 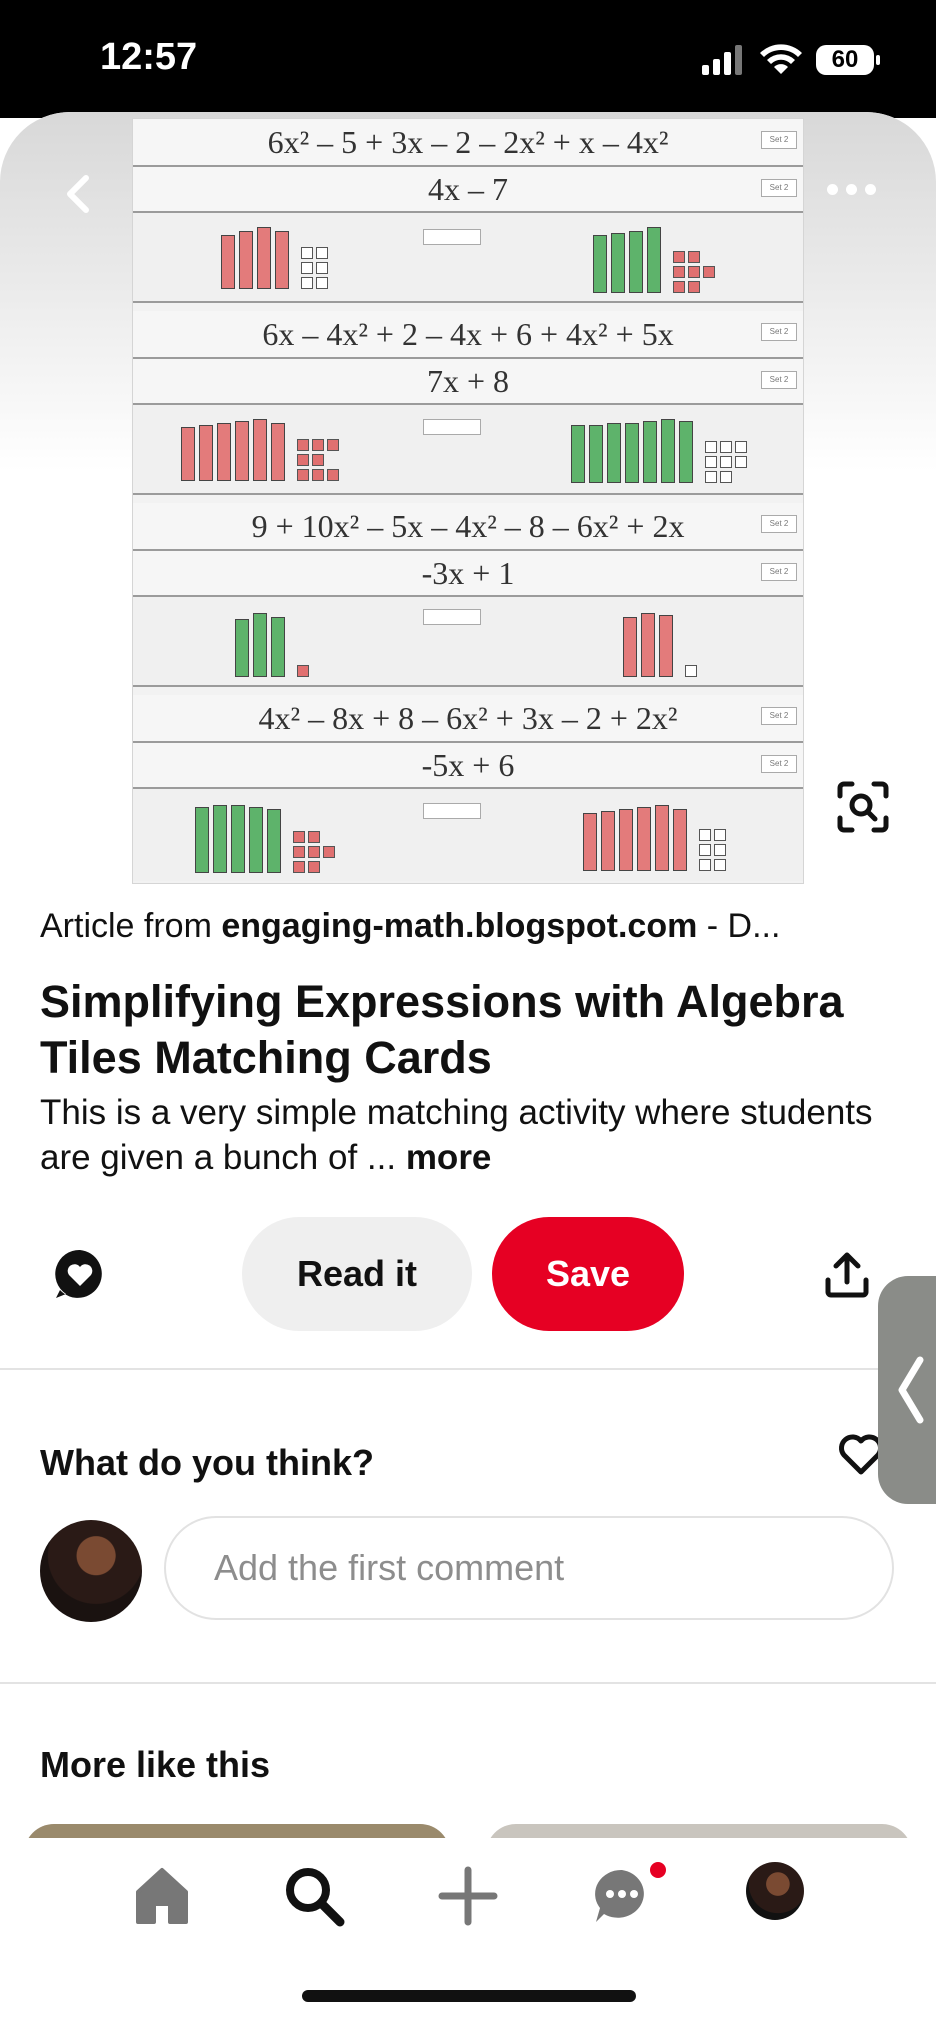 I want to click on source-prefix: Article from, so click(x=131, y=926).